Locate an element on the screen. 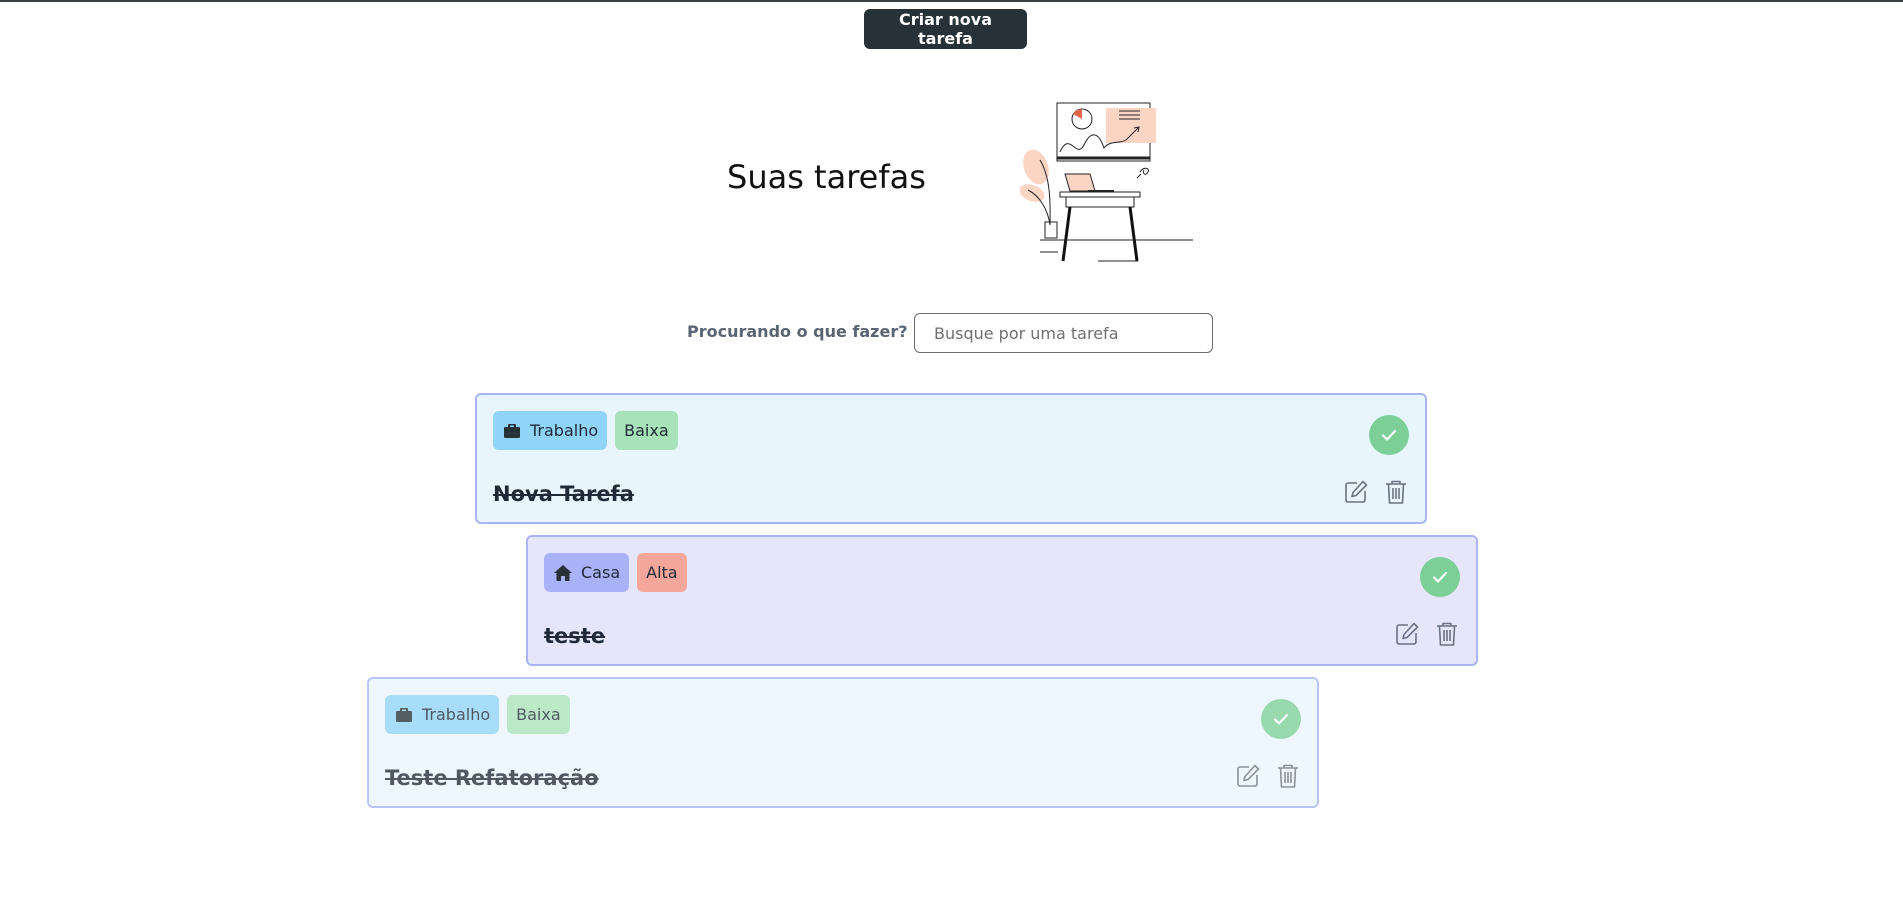  task-title: teste is located at coordinates (575, 636).